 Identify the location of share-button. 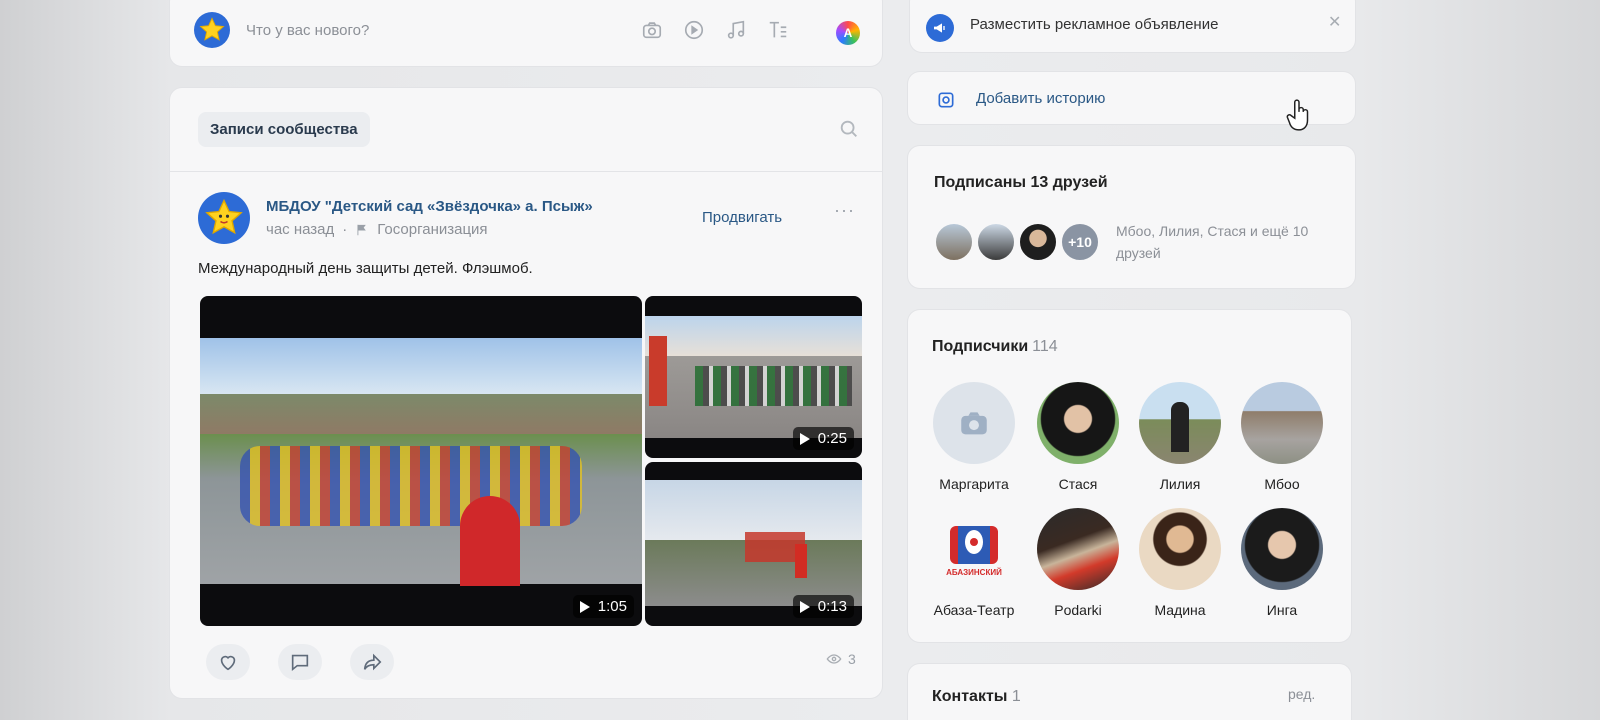
(372, 662).